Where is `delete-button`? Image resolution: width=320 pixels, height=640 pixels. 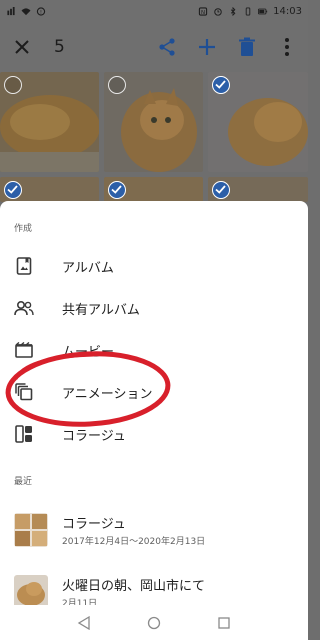 delete-button is located at coordinates (247, 47).